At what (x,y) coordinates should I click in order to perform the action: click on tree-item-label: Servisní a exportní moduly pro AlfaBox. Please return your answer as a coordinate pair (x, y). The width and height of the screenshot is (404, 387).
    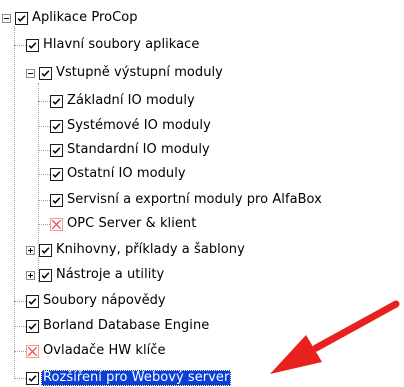
    Looking at the image, I should click on (194, 199).